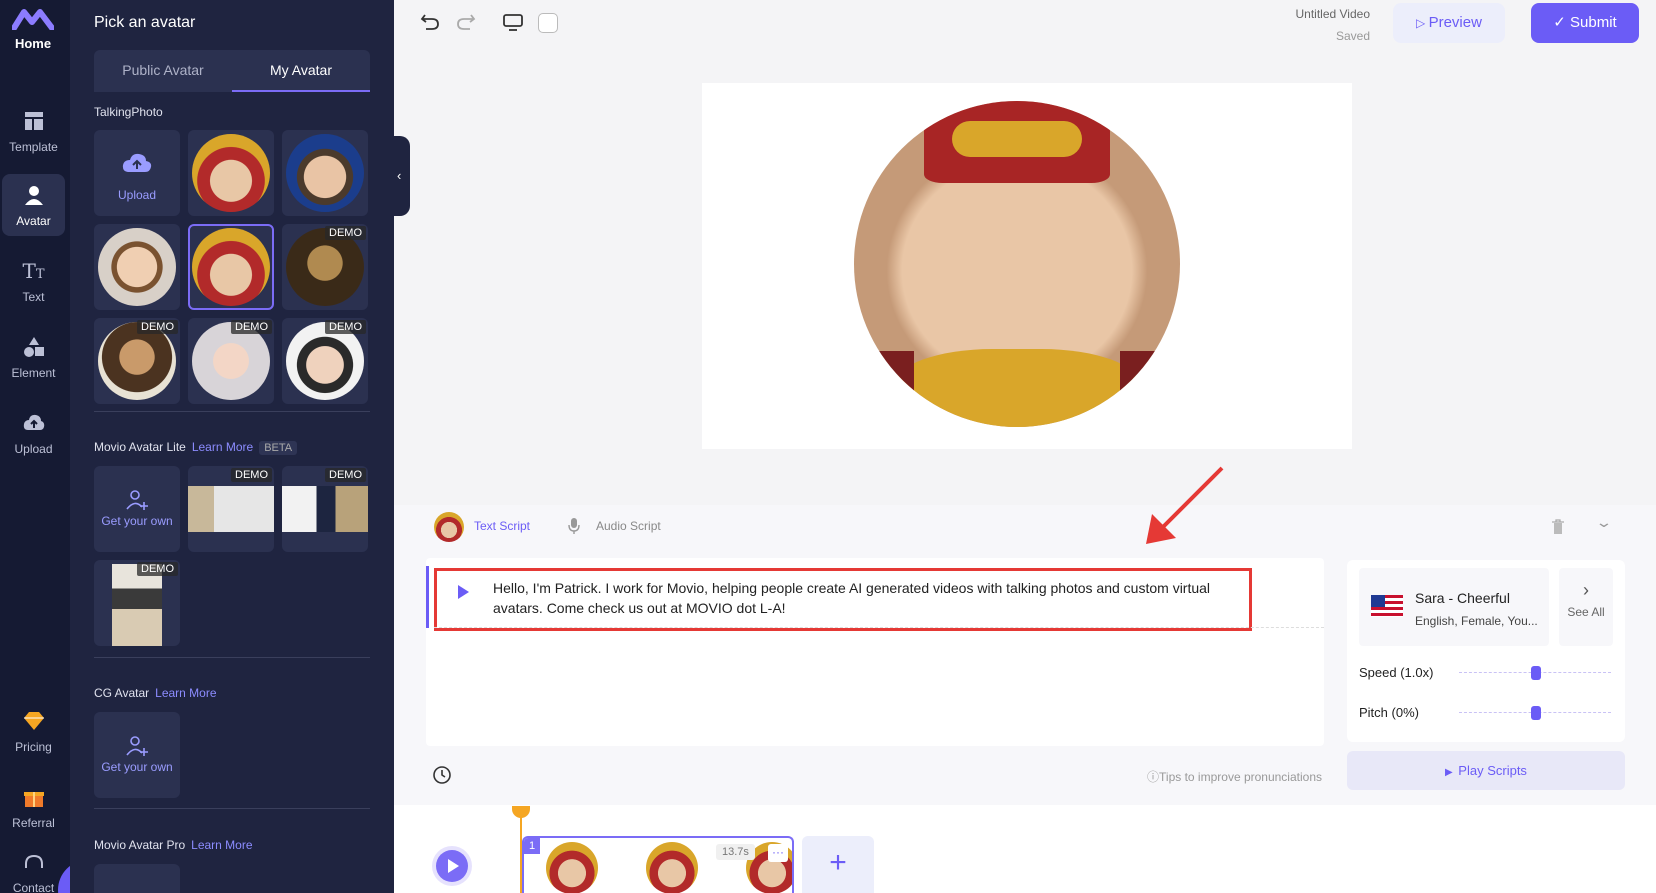 Image resolution: width=1656 pixels, height=893 pixels. Describe the element at coordinates (221, 845) in the screenshot. I see `pro-learn-more-link: Learn More` at that location.